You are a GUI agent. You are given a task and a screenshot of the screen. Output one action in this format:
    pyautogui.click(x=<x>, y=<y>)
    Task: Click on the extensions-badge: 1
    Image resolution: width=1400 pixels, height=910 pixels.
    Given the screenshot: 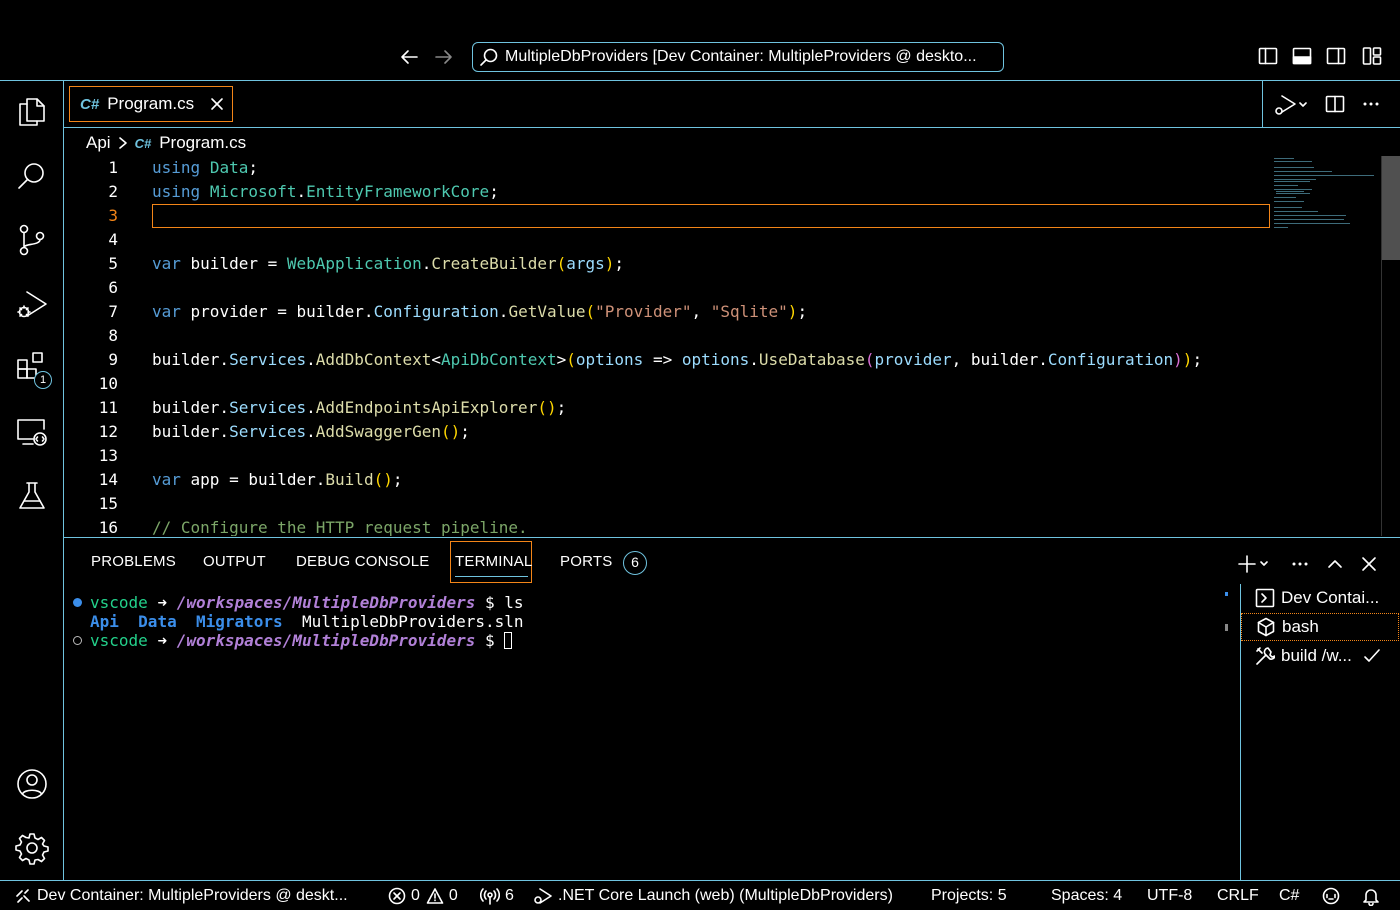 What is the action you would take?
    pyautogui.click(x=43, y=380)
    